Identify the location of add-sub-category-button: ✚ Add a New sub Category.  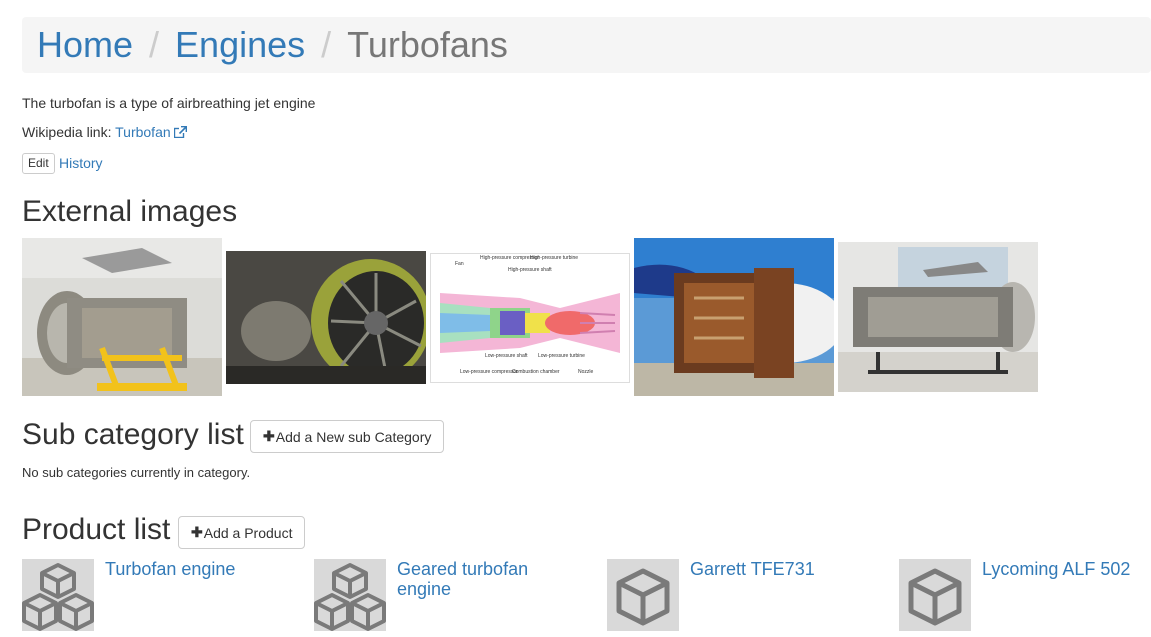
(347, 436).